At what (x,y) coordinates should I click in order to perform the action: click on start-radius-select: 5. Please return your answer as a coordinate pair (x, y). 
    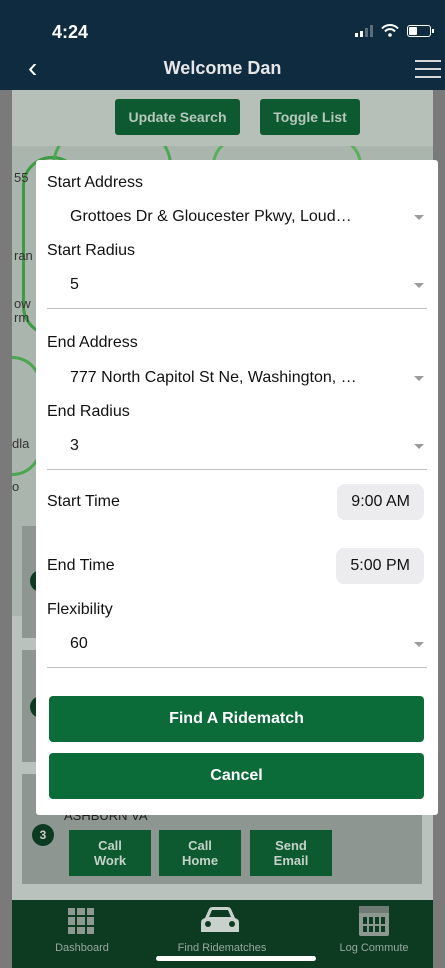
    Looking at the image, I should click on (251, 285).